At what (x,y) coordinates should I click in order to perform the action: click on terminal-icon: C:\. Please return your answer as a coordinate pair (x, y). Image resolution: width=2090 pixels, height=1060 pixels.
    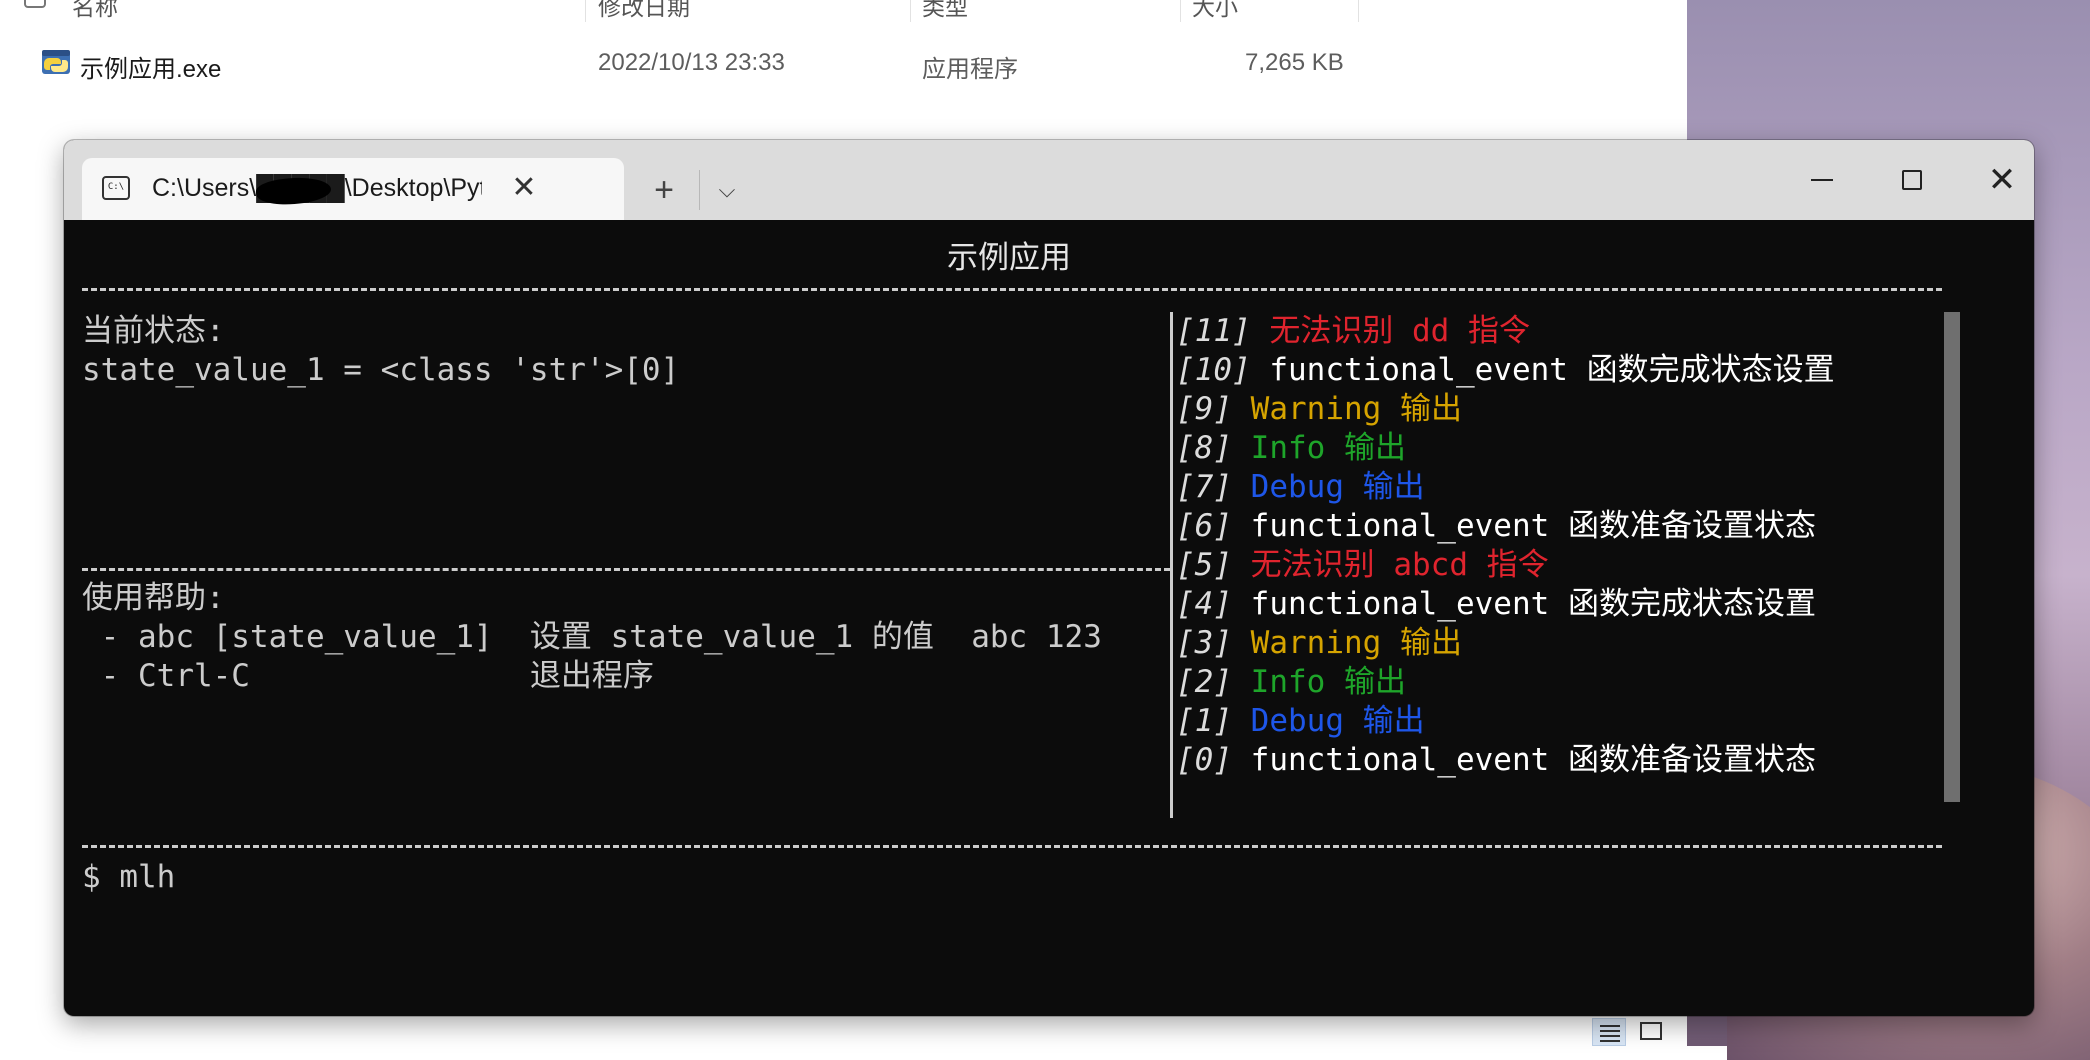
    Looking at the image, I should click on (116, 188).